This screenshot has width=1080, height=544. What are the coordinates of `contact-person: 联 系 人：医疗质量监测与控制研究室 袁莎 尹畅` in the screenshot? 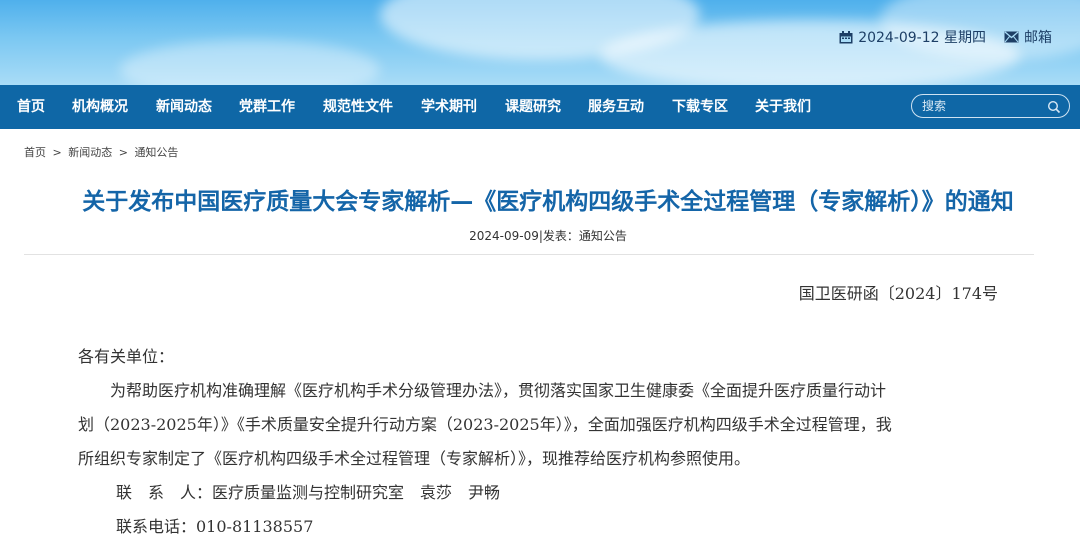 It's located at (308, 492).